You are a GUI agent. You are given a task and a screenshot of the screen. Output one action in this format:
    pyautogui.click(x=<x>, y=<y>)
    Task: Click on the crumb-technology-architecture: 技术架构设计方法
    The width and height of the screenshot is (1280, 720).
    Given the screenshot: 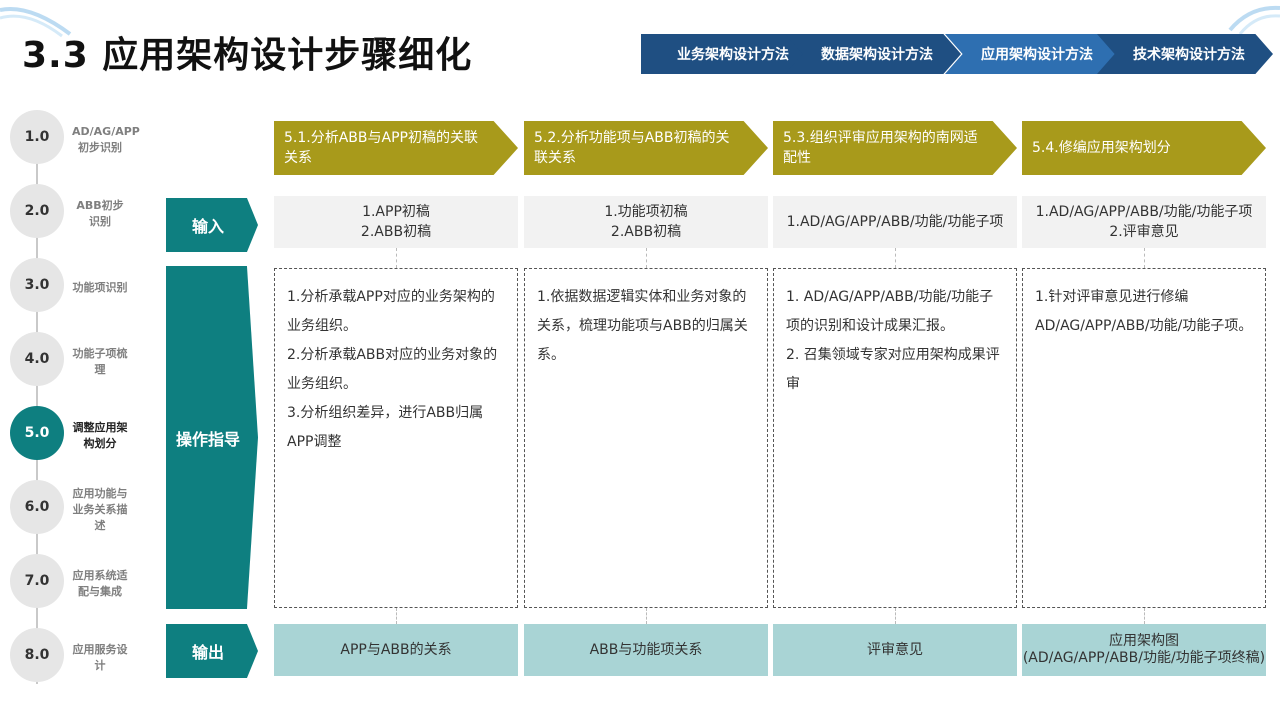 What is the action you would take?
    pyautogui.click(x=1185, y=54)
    